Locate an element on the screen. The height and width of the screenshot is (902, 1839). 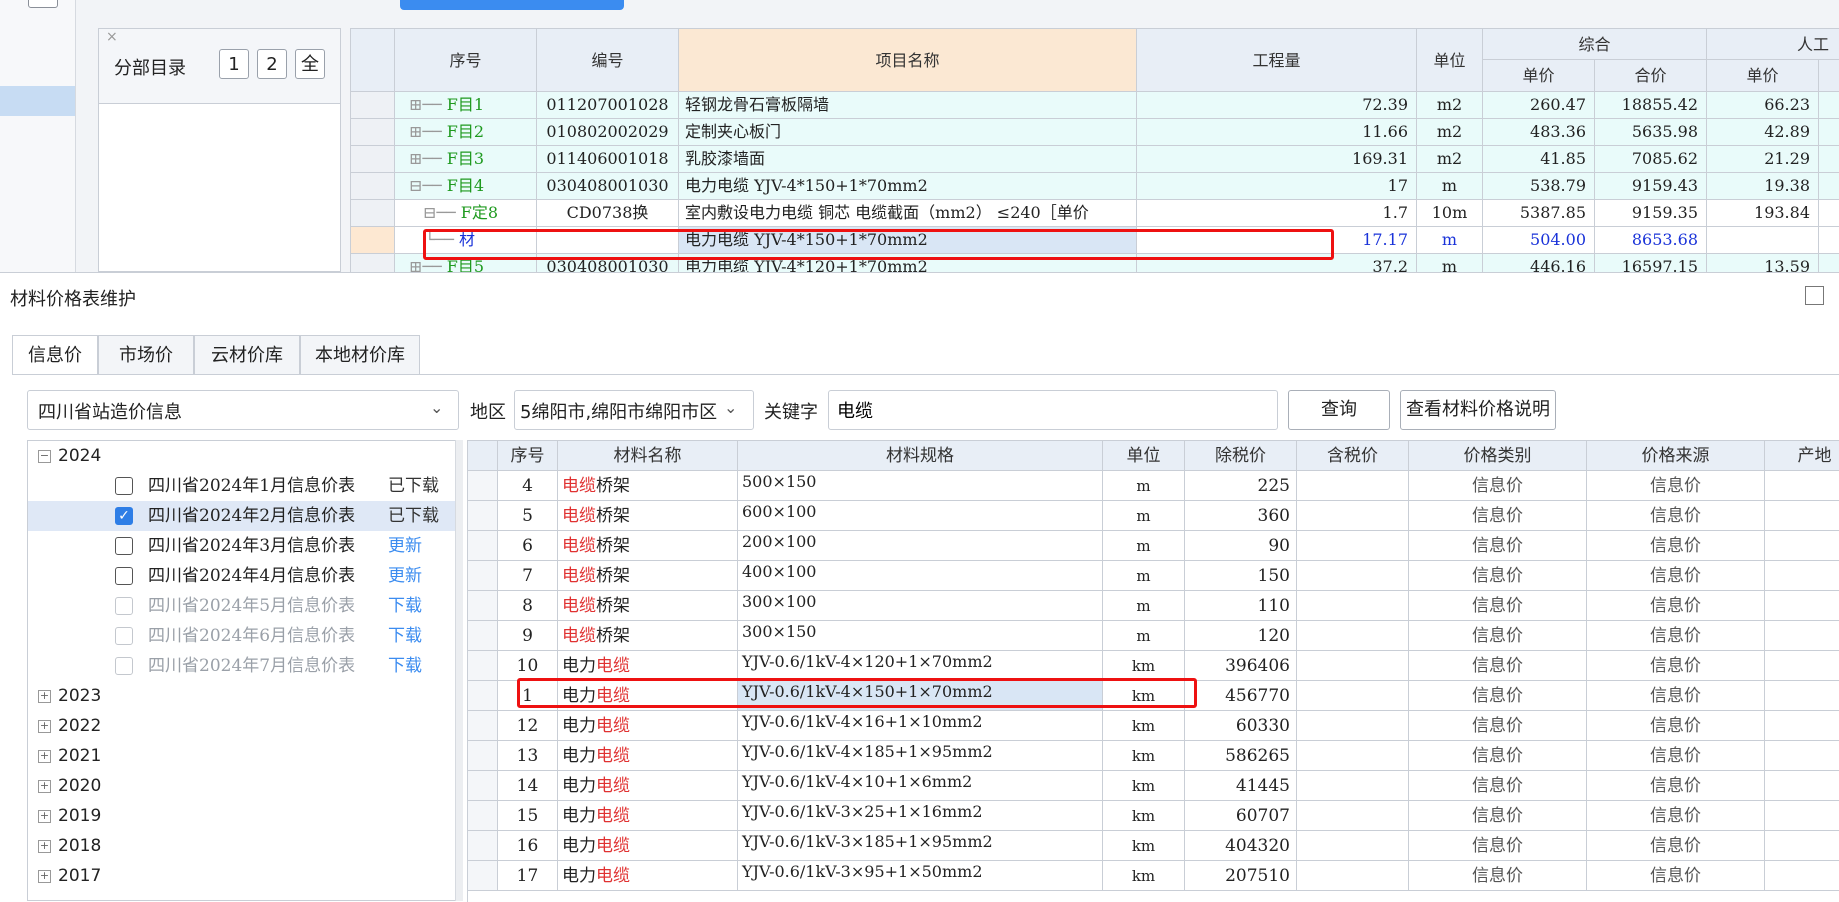
cell-price-ex-tax: 90 is located at coordinates (1241, 546).